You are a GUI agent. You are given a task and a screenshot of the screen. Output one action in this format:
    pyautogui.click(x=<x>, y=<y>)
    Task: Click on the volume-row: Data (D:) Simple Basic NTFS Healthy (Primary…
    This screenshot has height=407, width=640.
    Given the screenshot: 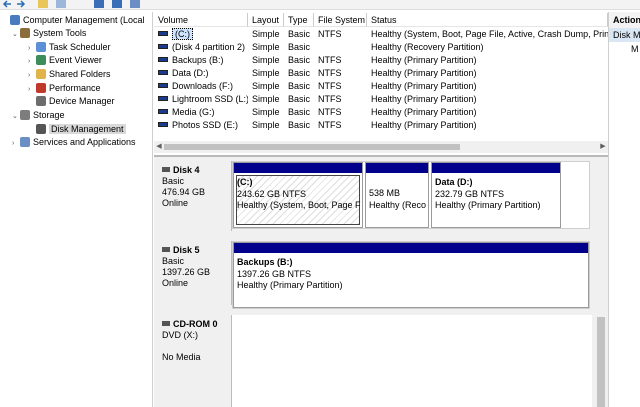 What is the action you would take?
    pyautogui.click(x=381, y=73)
    